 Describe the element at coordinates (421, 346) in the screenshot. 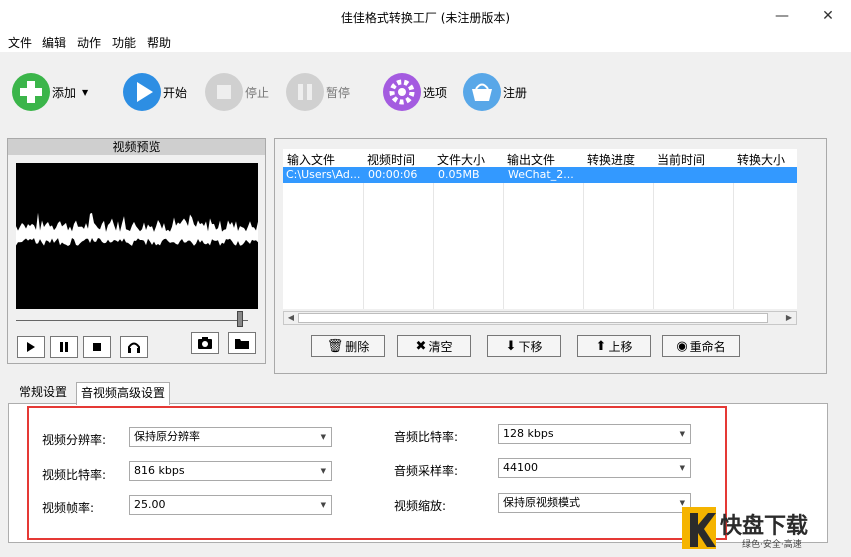

I see `x-icon: ✖` at that location.